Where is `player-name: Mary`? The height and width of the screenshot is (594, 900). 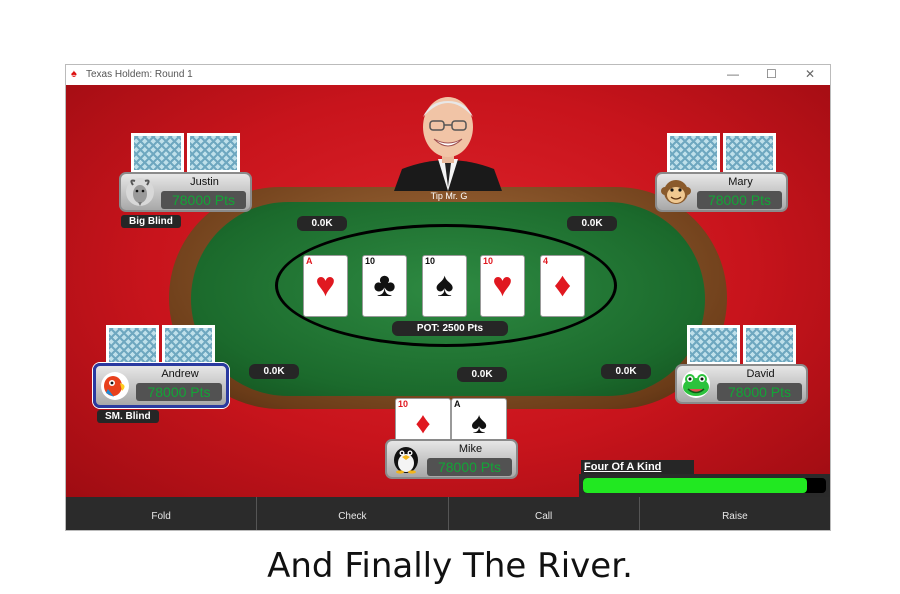
player-name: Mary is located at coordinates (740, 182).